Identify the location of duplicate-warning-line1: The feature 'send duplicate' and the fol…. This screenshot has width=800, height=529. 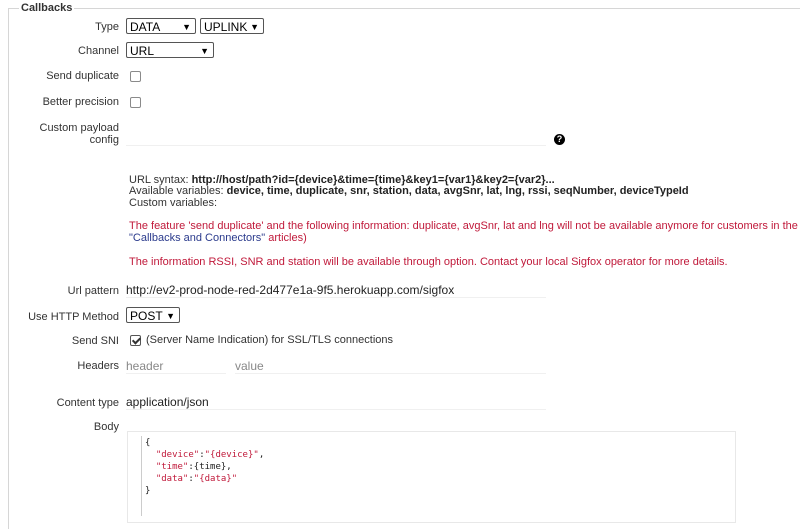
(464, 226).